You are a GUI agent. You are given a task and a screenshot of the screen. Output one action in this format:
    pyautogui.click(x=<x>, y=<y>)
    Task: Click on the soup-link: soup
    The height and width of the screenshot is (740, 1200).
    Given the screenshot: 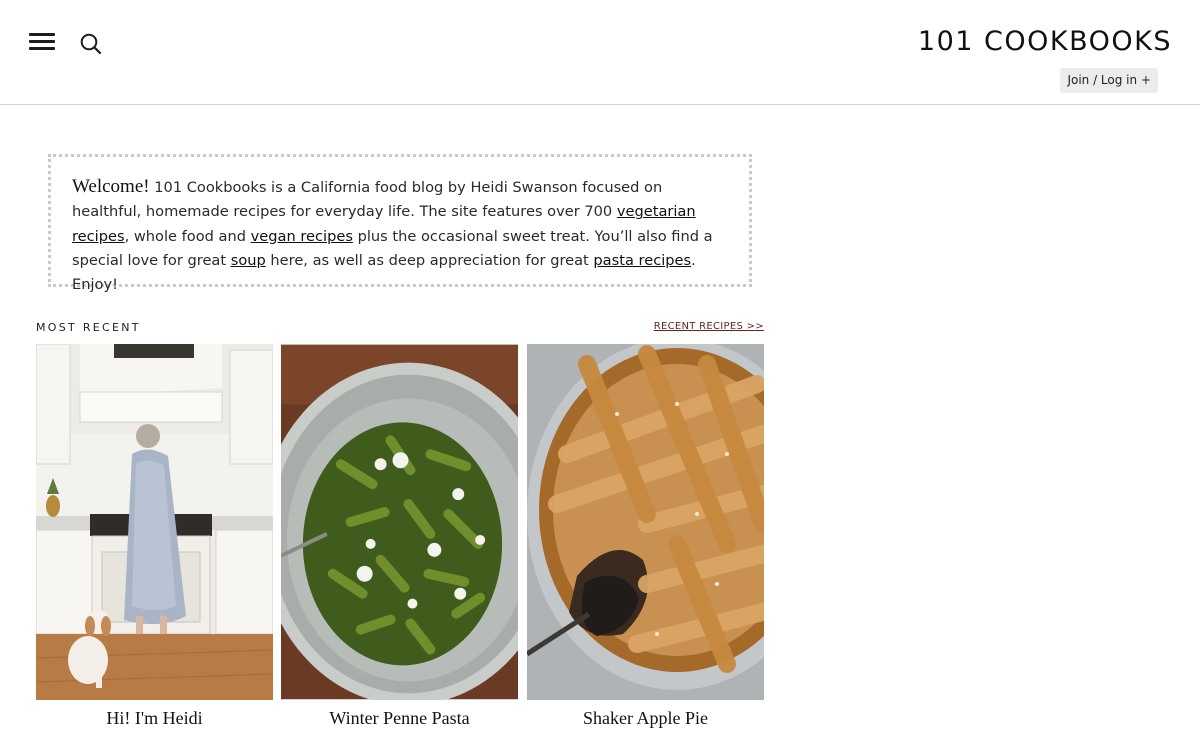 What is the action you would take?
    pyautogui.click(x=248, y=260)
    